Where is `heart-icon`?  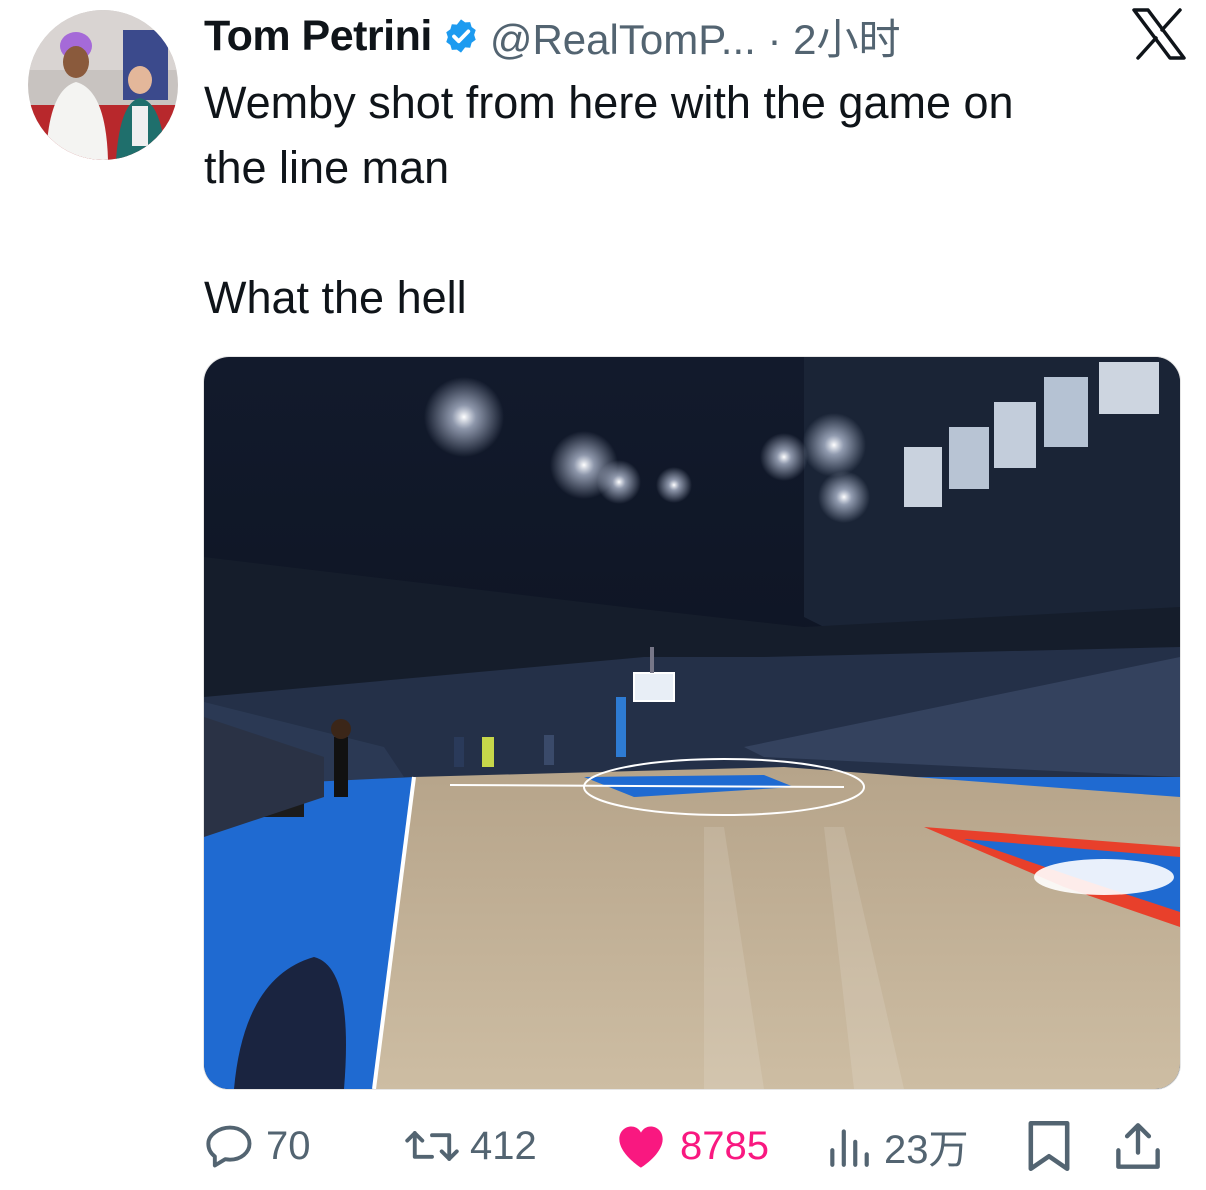 heart-icon is located at coordinates (641, 1147).